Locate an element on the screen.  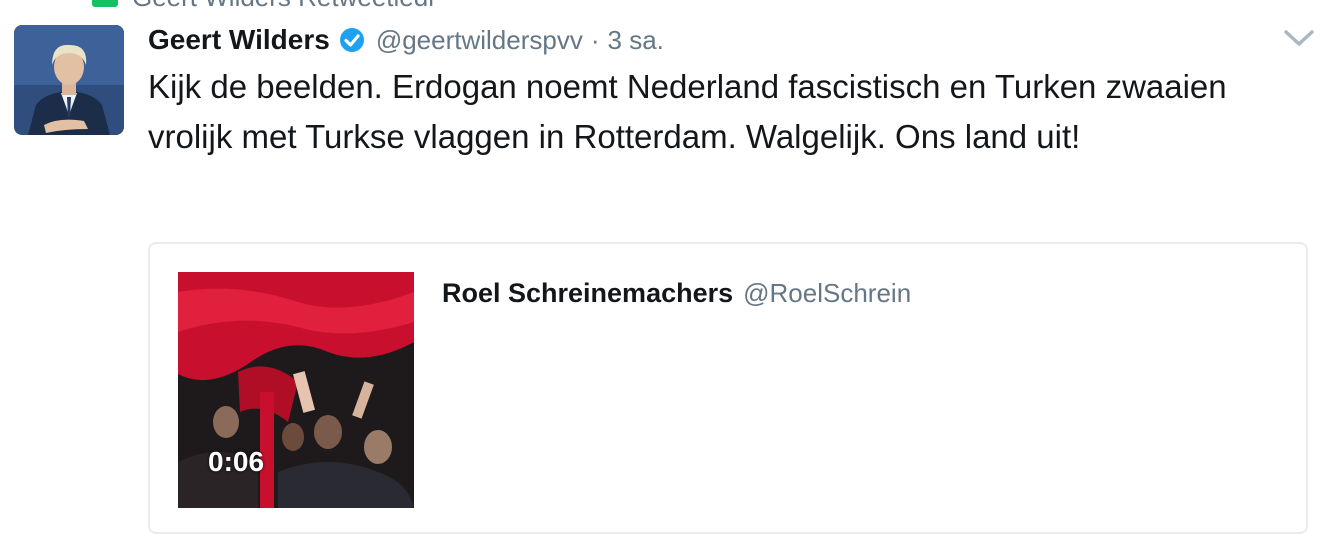
tweet-header: Geert Wilders @geertwilderspvv · 3 sa. is located at coordinates (406, 40).